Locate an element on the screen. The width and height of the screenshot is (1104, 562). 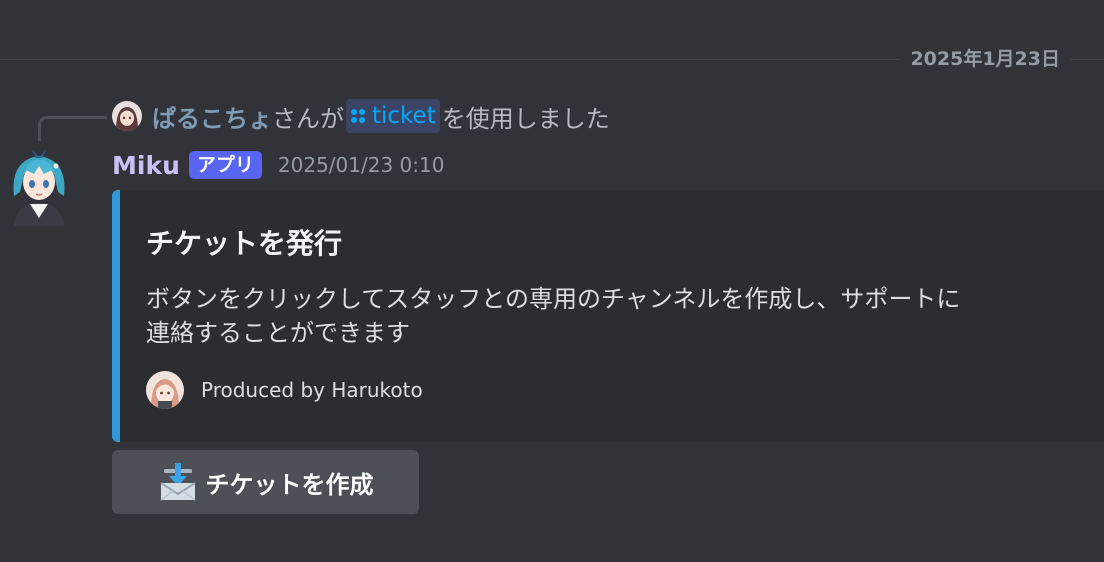
reply-connector is located at coordinates (72, 128).